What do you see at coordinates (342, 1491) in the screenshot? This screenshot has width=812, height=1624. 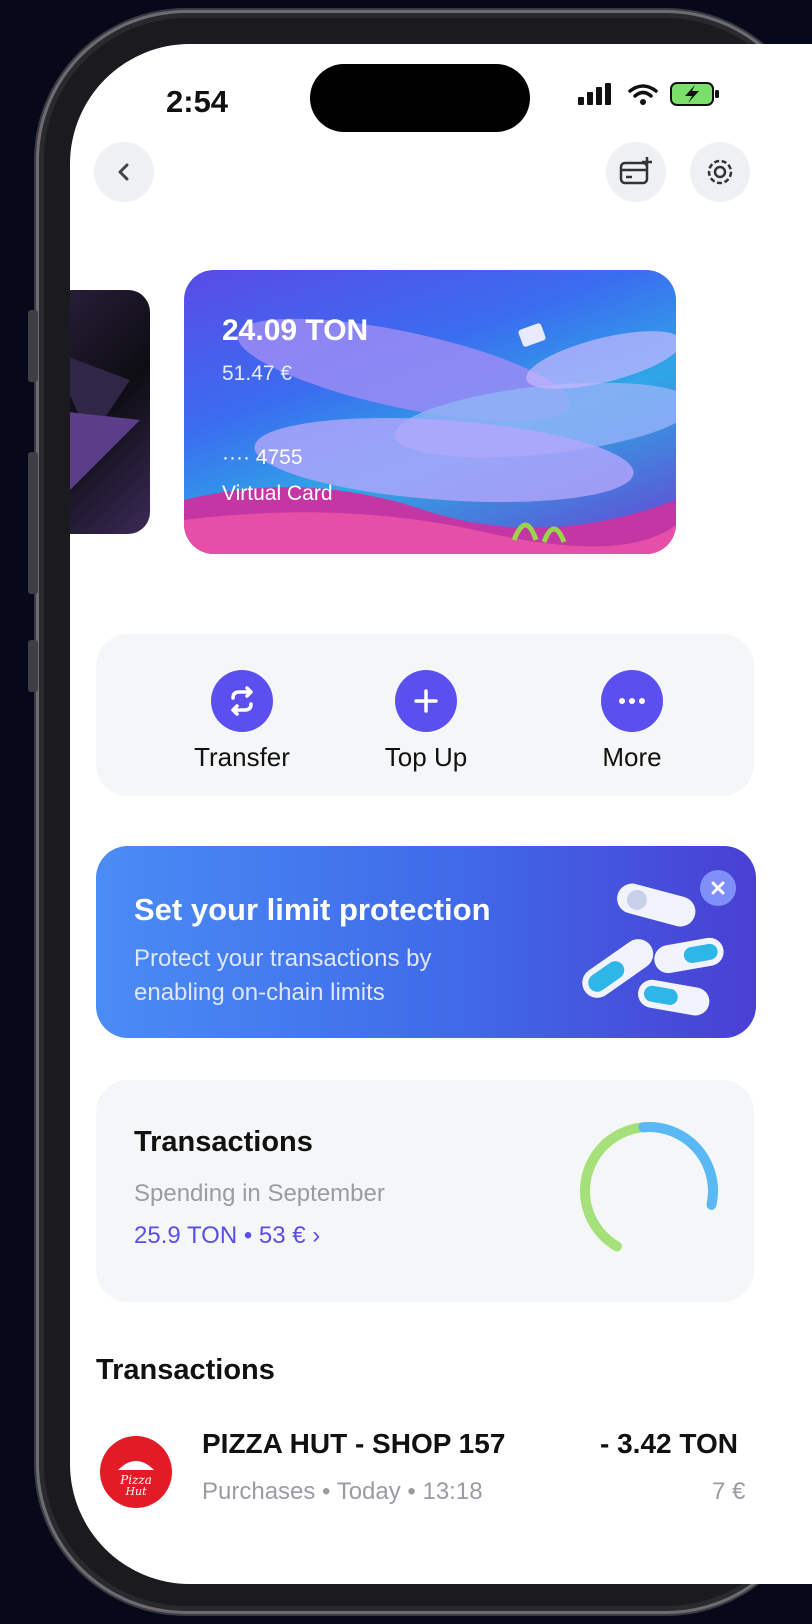 I see `transaction-meta: Purchases • Today • 13:18` at bounding box center [342, 1491].